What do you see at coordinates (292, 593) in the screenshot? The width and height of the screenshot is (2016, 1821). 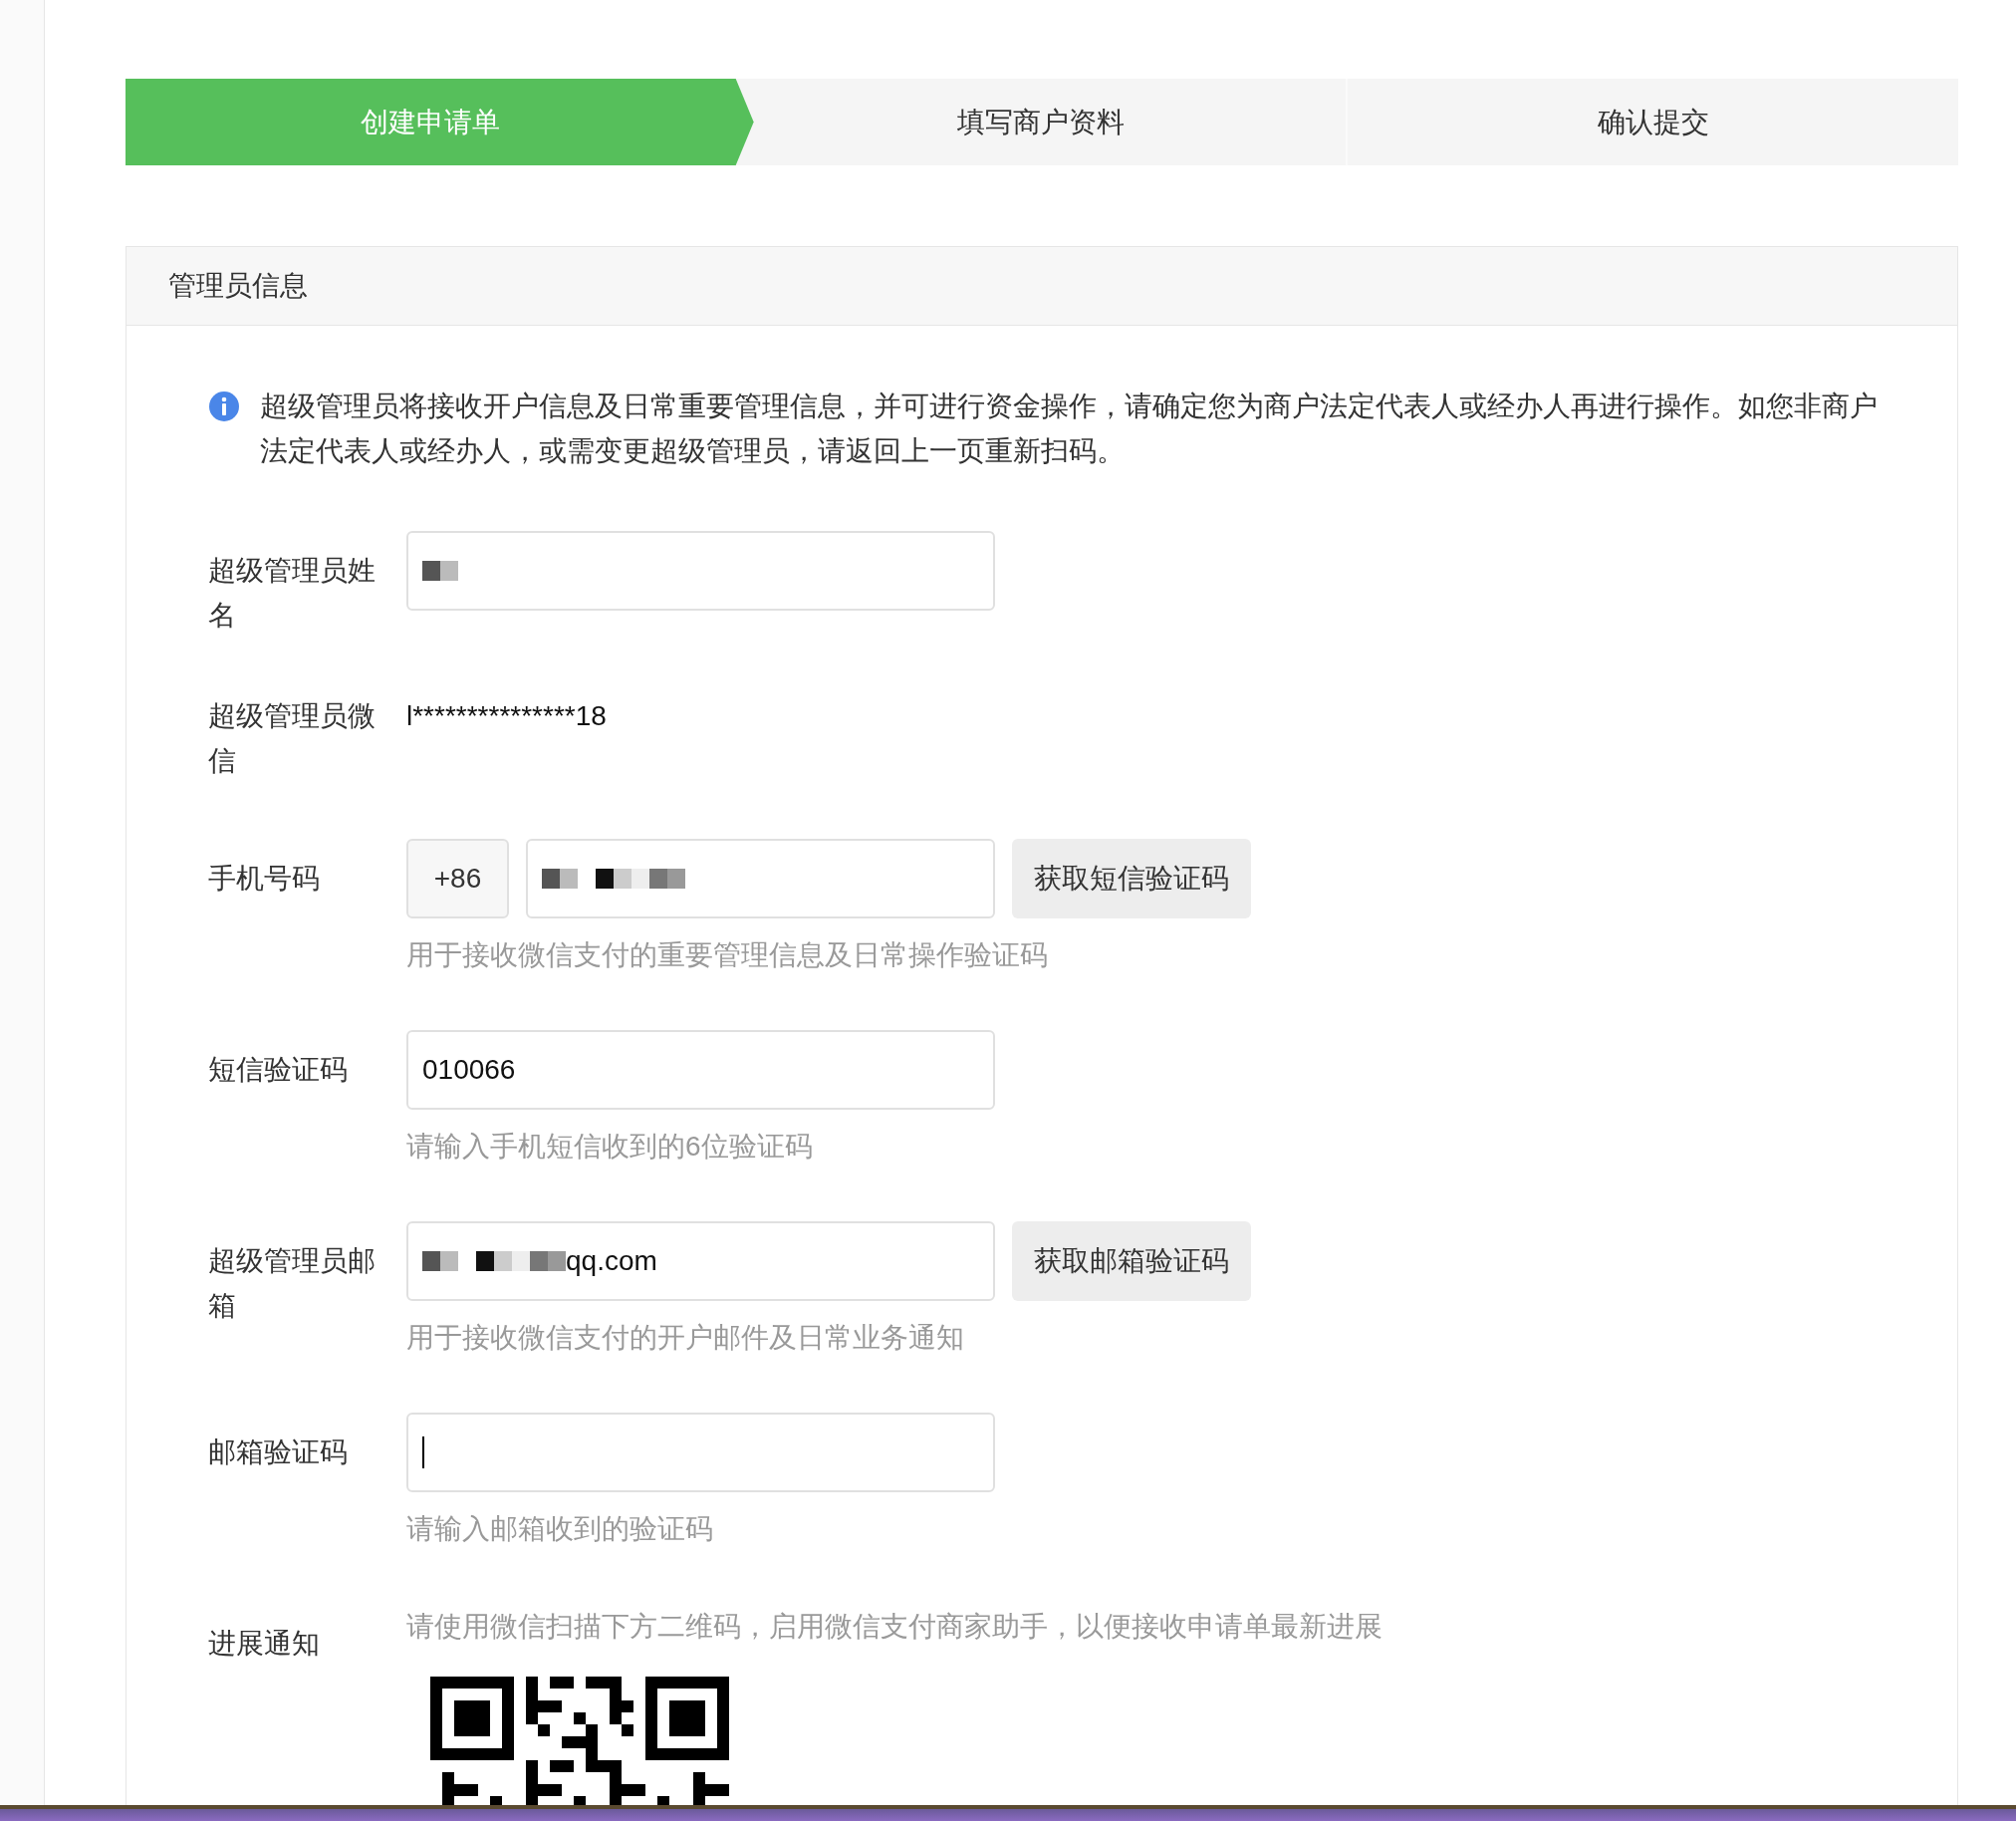 I see `field-label: 超级管理员姓名` at bounding box center [292, 593].